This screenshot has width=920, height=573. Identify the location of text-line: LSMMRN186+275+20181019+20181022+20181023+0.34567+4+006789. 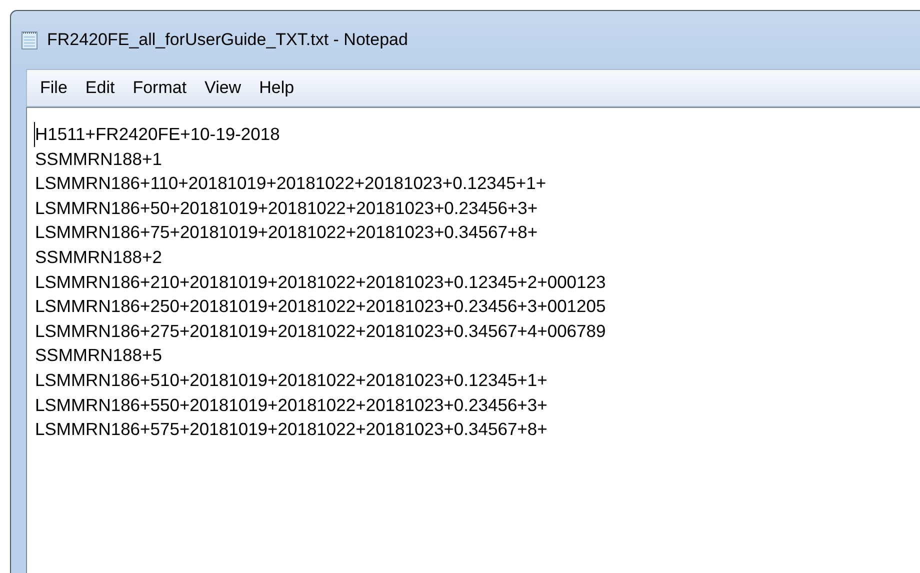
(321, 331).